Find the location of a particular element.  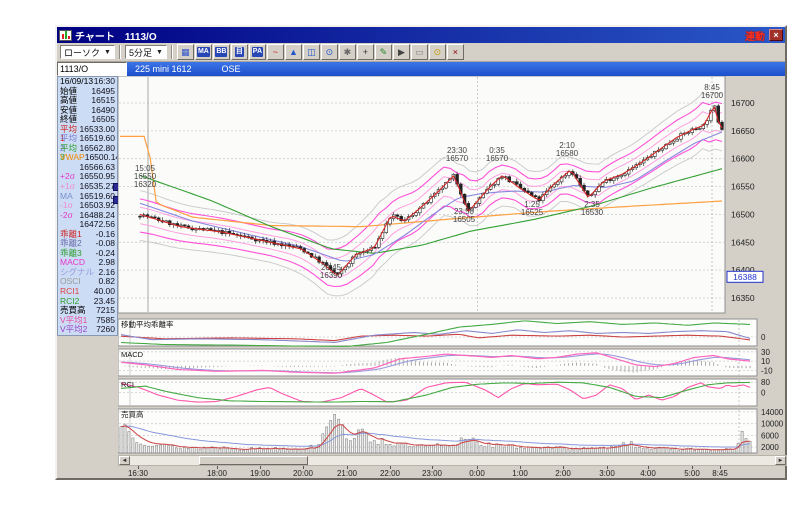

svg-text: 16350 is located at coordinates (743, 298).